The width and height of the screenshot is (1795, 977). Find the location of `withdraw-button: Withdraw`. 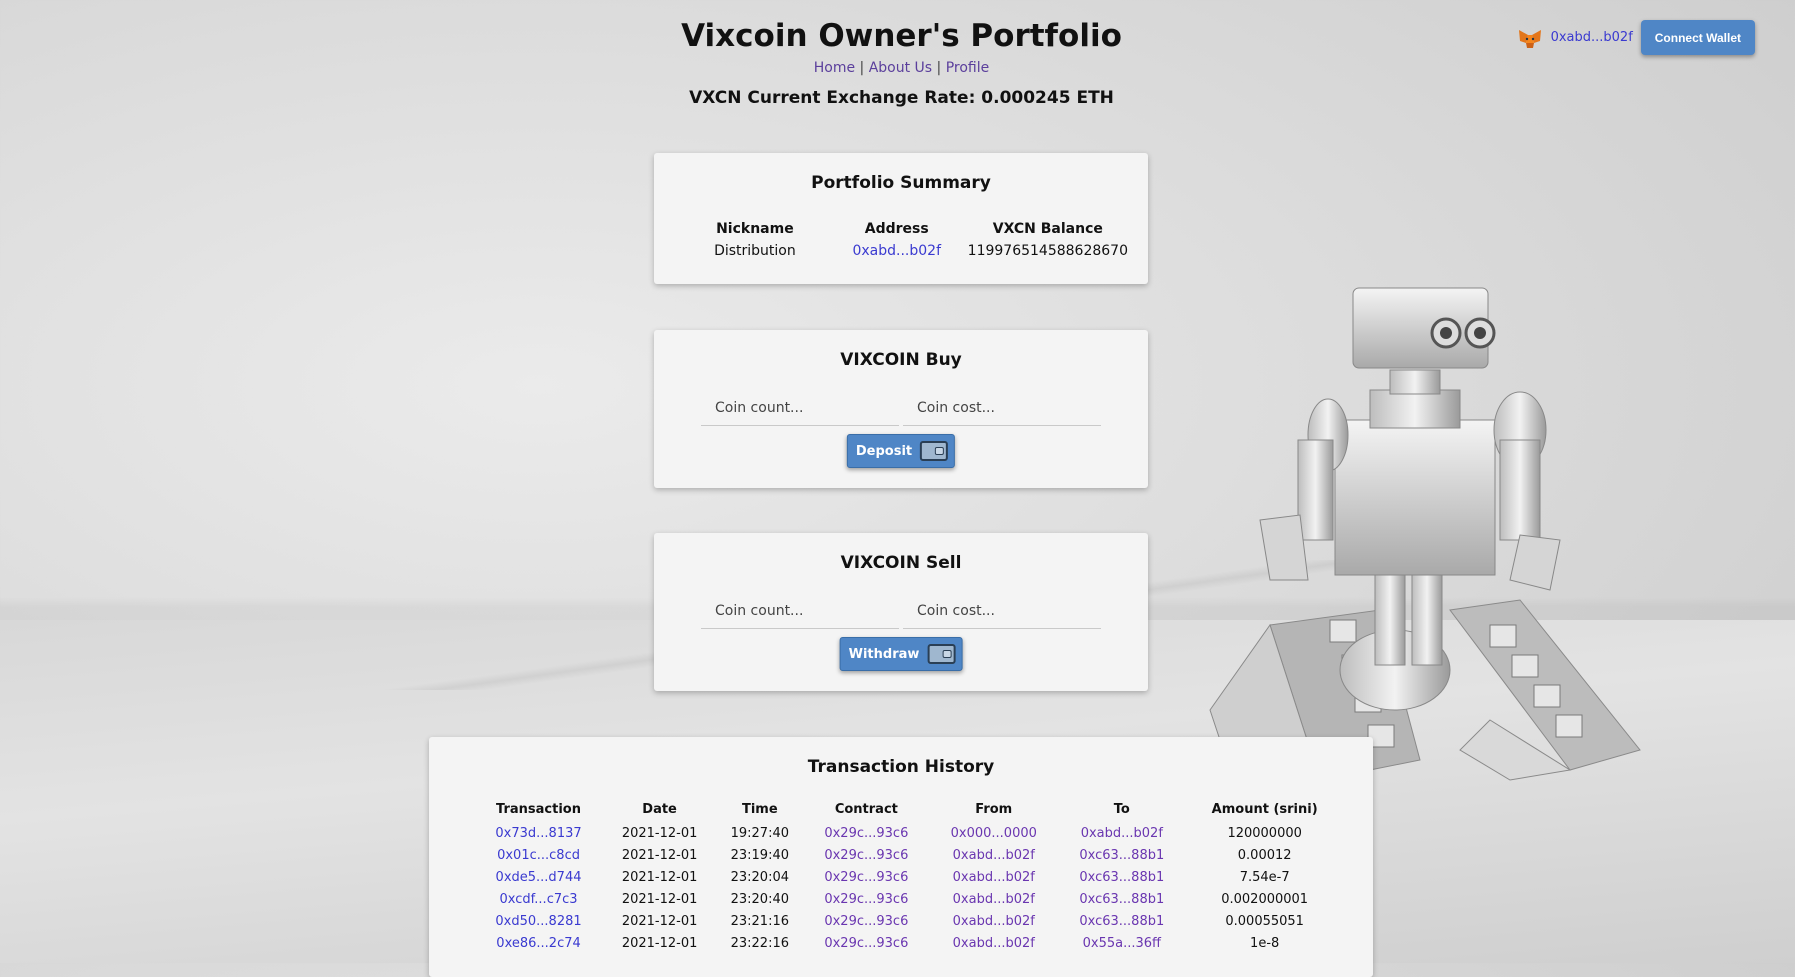

withdraw-button: Withdraw is located at coordinates (901, 654).